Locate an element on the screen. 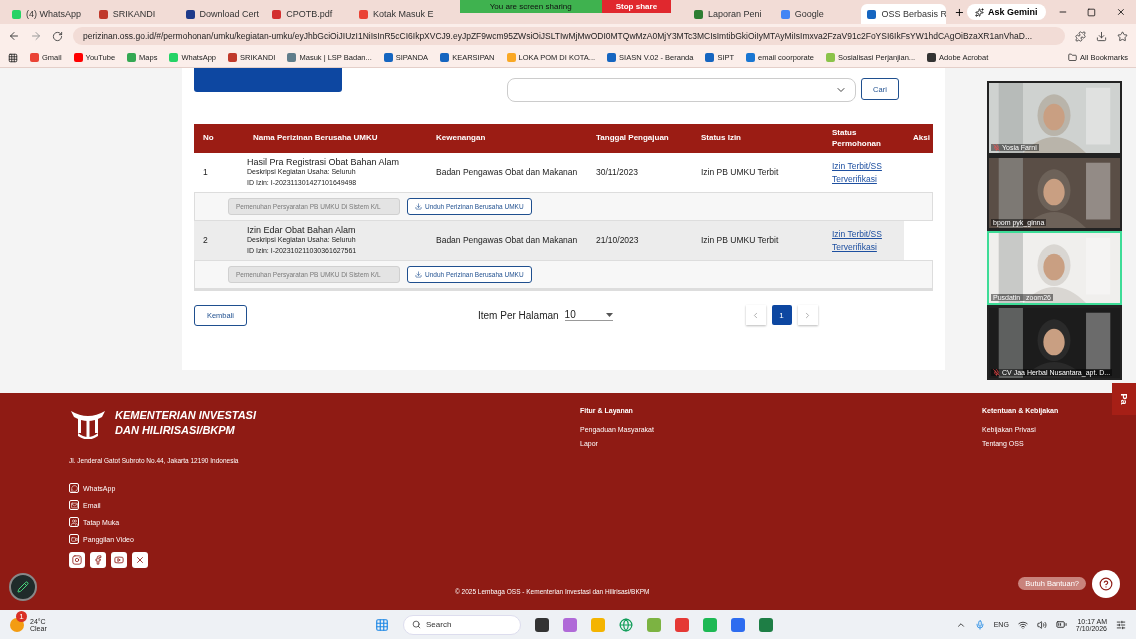  sharing-notice: You are screen sharing is located at coordinates (530, 6).